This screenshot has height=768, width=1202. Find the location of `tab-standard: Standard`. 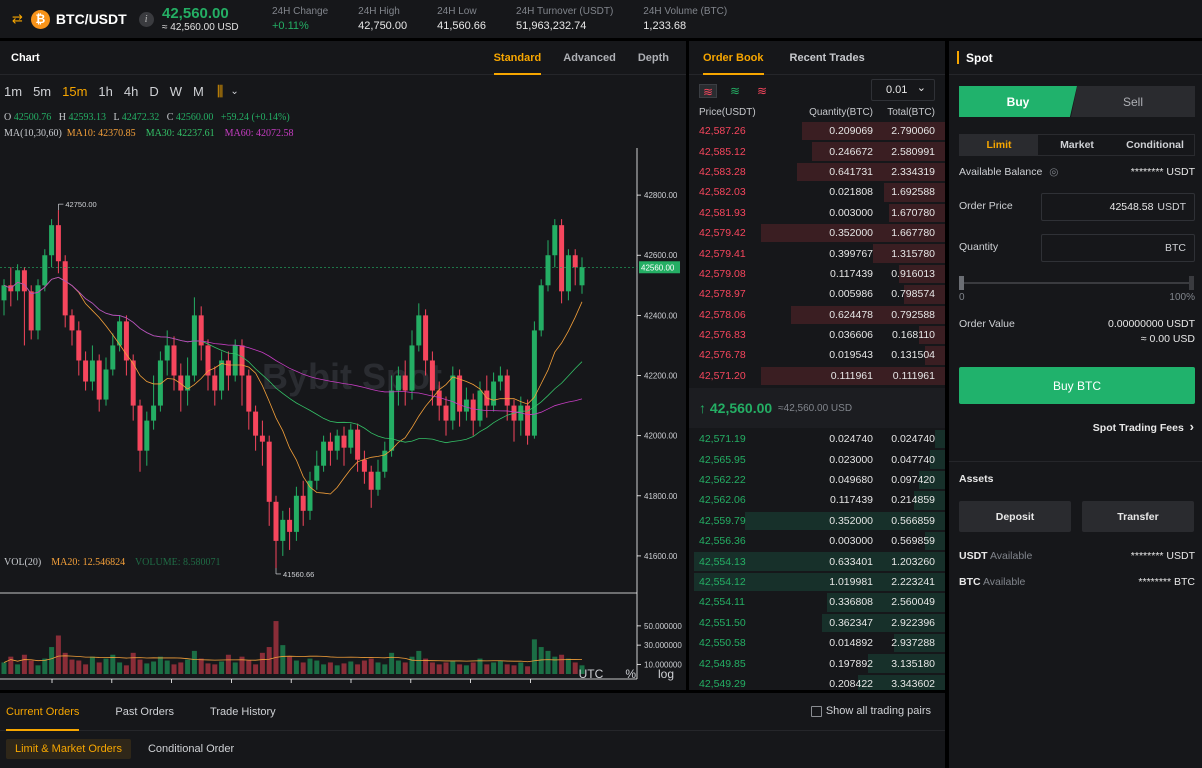

tab-standard: Standard is located at coordinates (517, 58).